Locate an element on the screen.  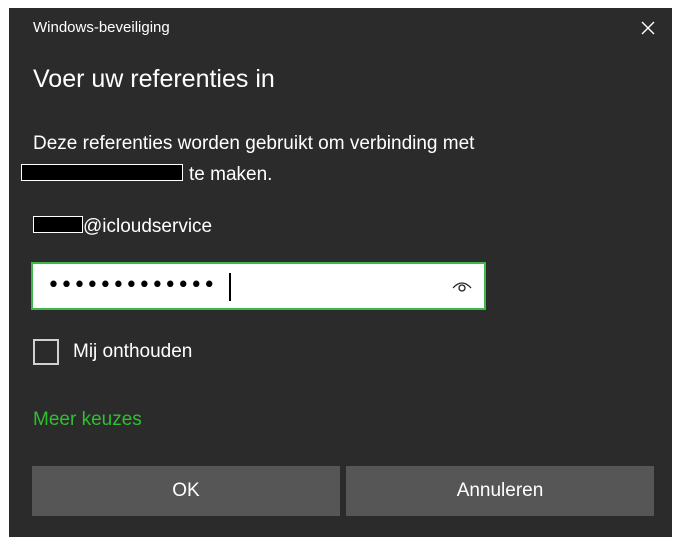
redacted-username is located at coordinates (58, 225).